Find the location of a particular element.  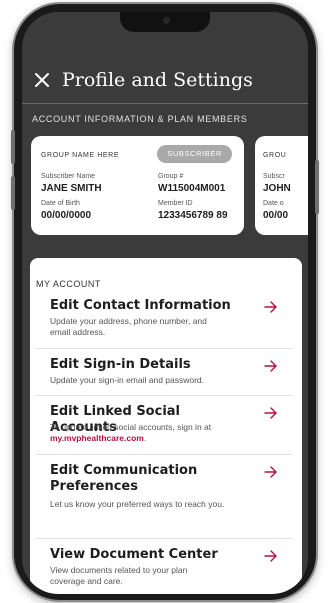

top-bar: Profile and Settings is located at coordinates (165, 80).